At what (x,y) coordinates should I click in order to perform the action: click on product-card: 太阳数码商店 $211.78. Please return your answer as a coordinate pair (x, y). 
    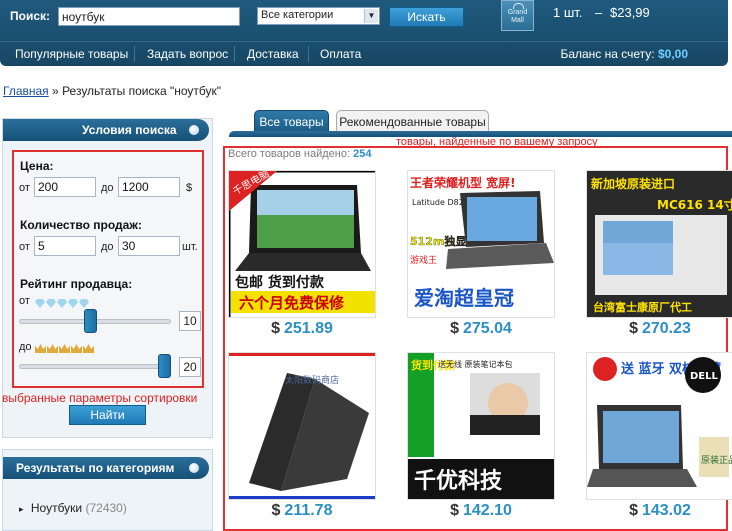
    Looking at the image, I should click on (302, 441).